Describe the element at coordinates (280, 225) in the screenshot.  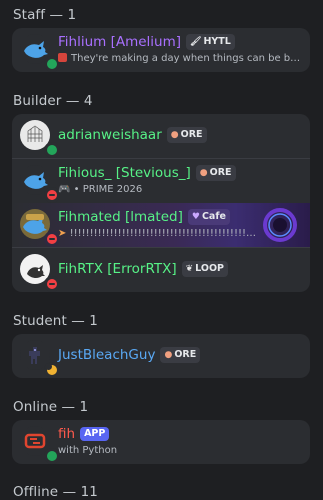
I see `profile-effect-orb` at that location.